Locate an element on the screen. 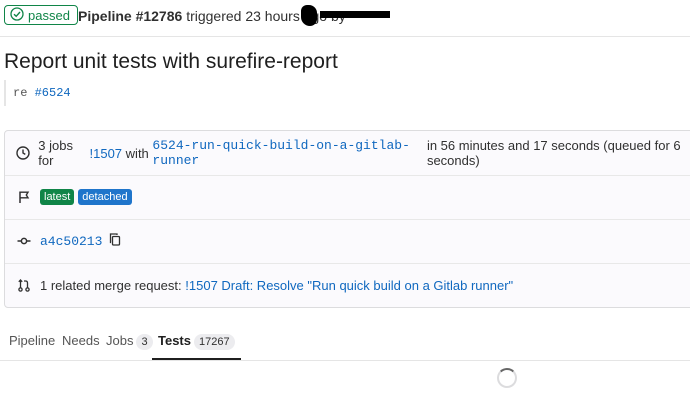 This screenshot has width=690, height=413. commit-icon is located at coordinates (24, 241).